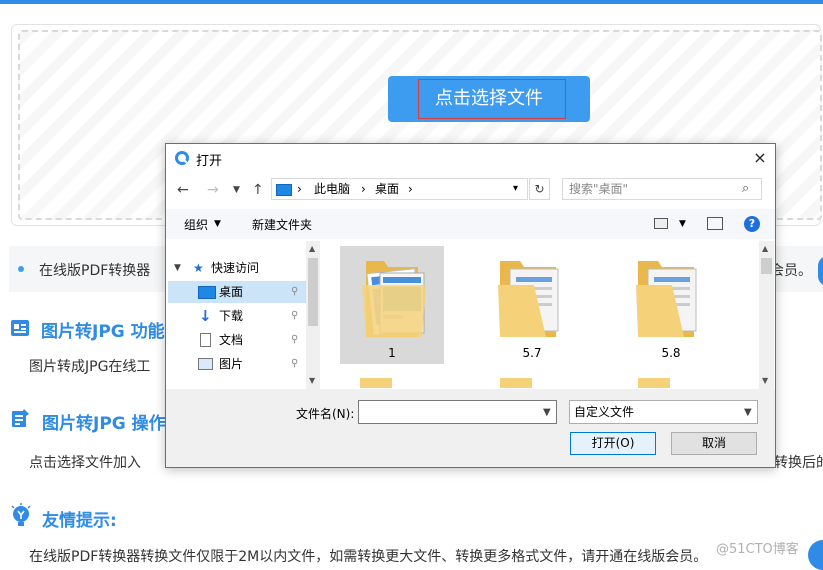  Describe the element at coordinates (515, 189) in the screenshot. I see `address-dropdown-icon: ▾` at that location.